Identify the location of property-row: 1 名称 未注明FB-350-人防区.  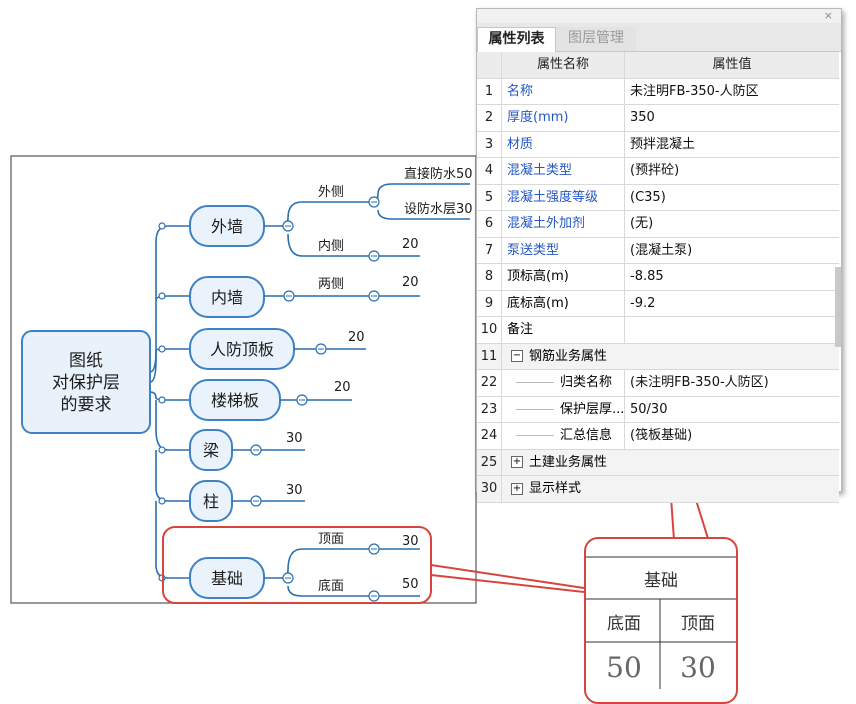
(658, 91).